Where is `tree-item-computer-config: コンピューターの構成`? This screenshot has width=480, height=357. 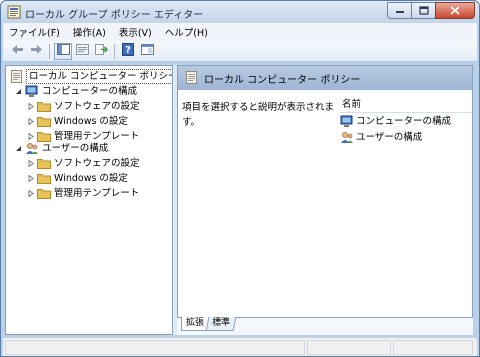 tree-item-computer-config: コンピューターの構成 is located at coordinates (75, 91).